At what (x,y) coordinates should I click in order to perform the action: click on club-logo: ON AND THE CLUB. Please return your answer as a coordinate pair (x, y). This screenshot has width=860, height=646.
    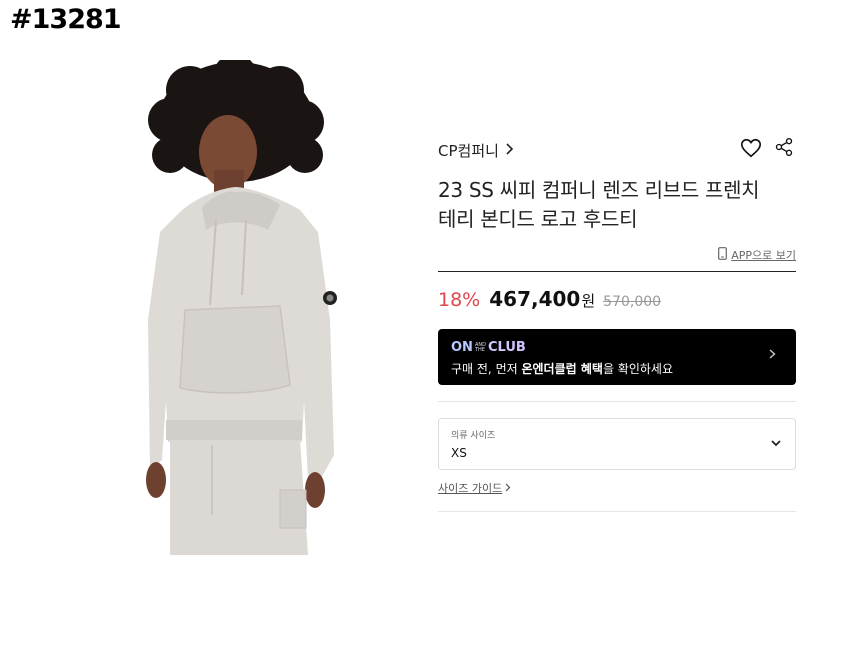
    Looking at the image, I should click on (488, 347).